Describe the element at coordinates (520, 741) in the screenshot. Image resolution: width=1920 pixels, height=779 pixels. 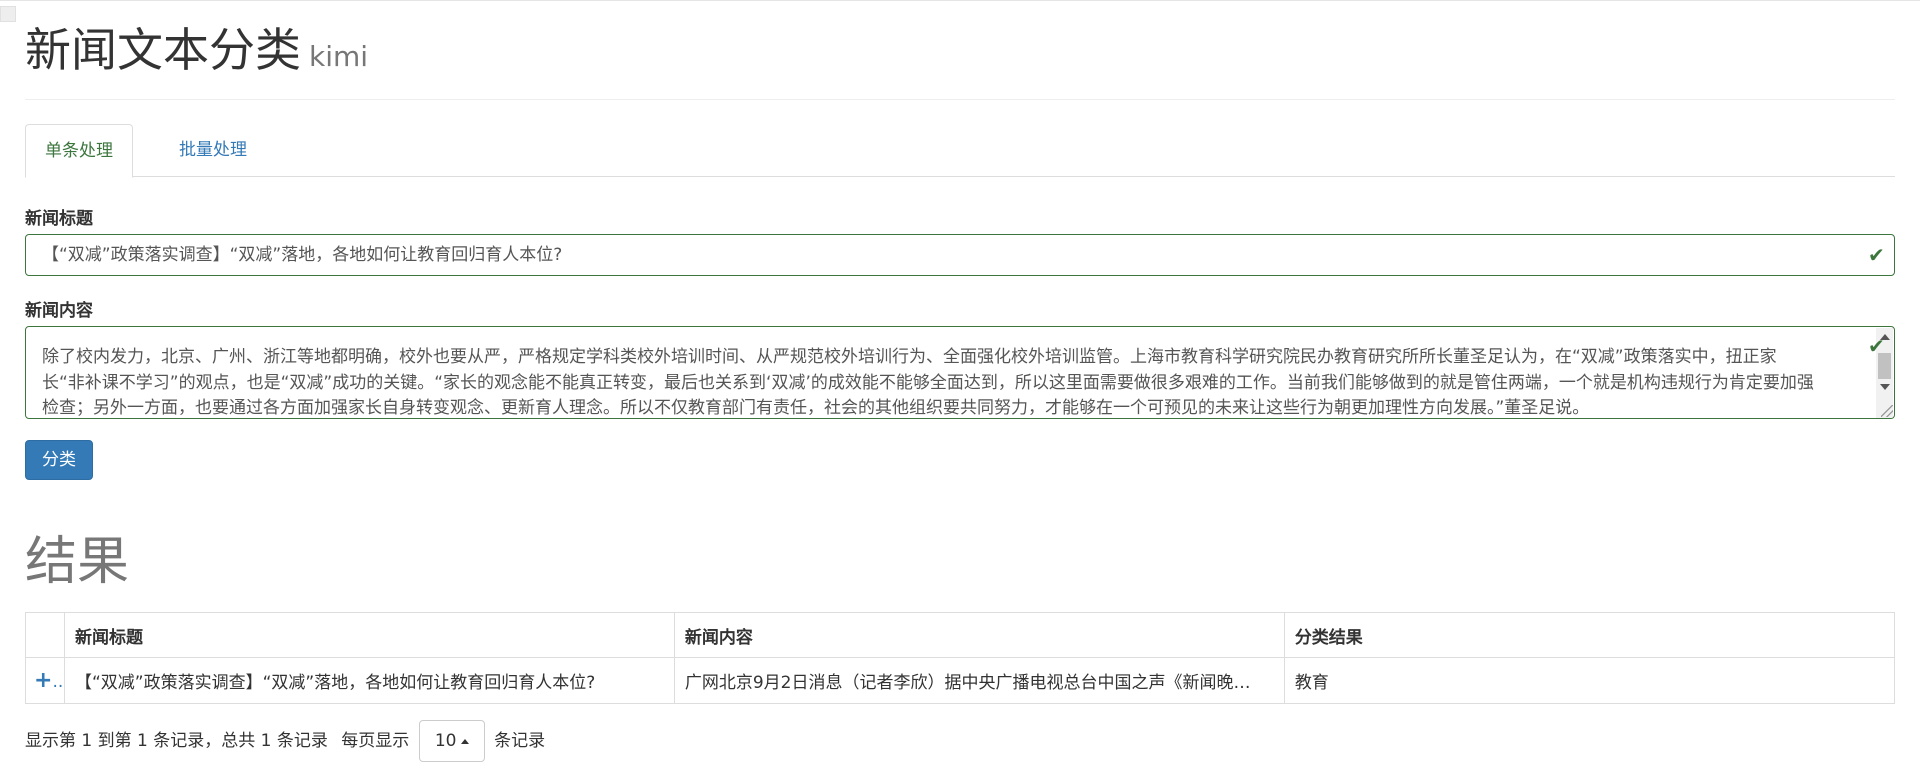
I see `per-page-suffix: 条记录` at that location.